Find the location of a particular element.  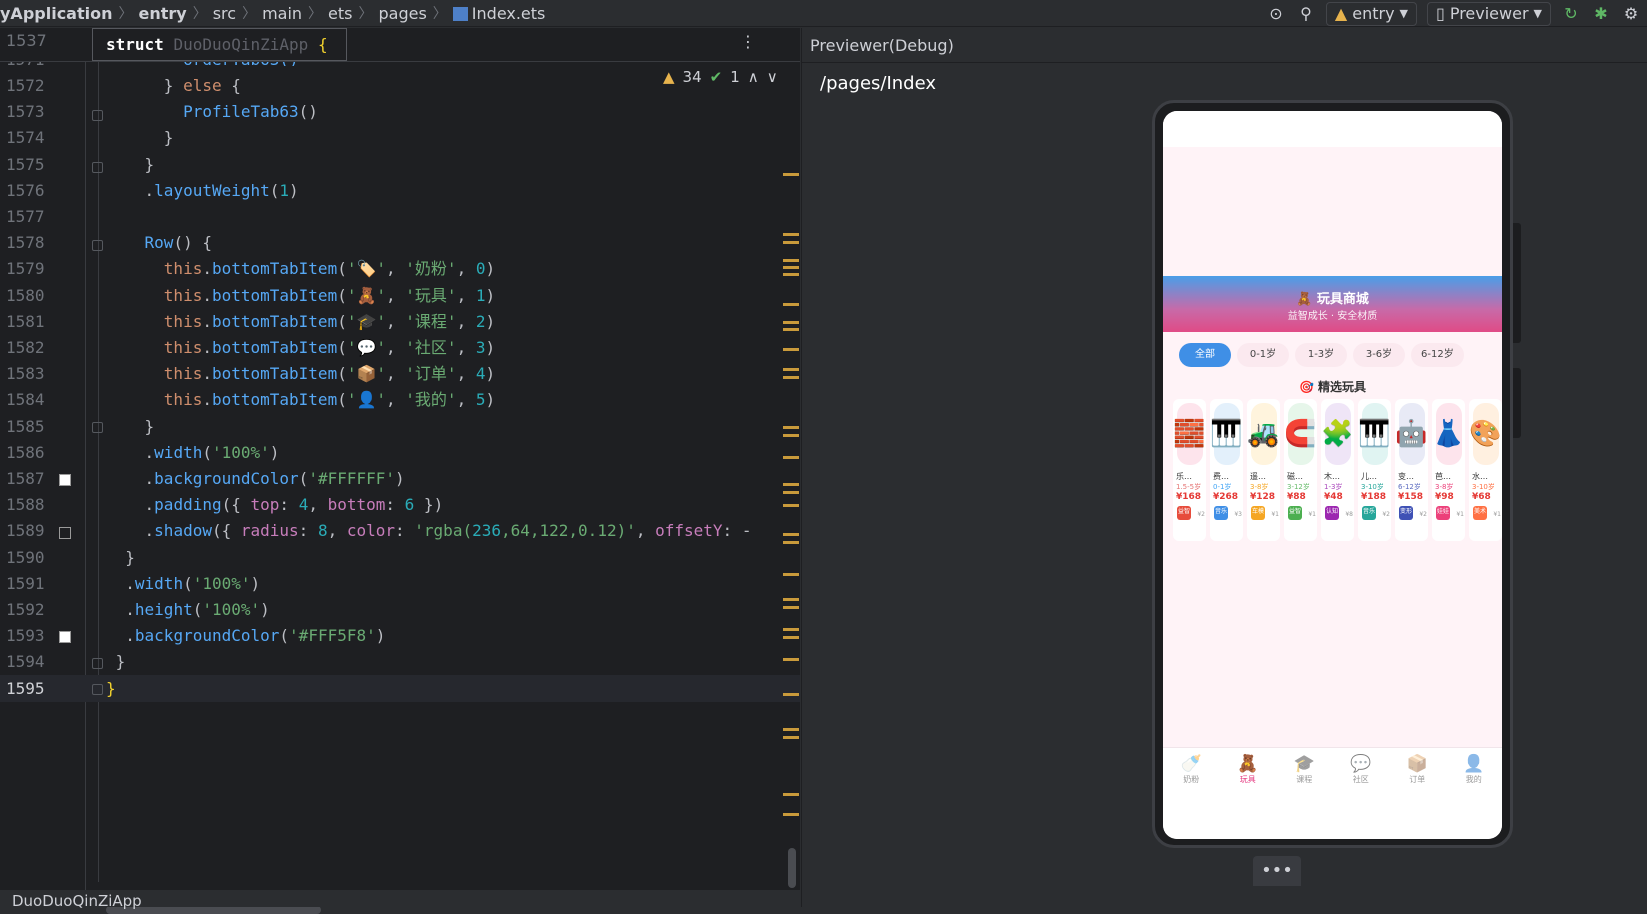

line-number: 1578 is located at coordinates (25, 243).